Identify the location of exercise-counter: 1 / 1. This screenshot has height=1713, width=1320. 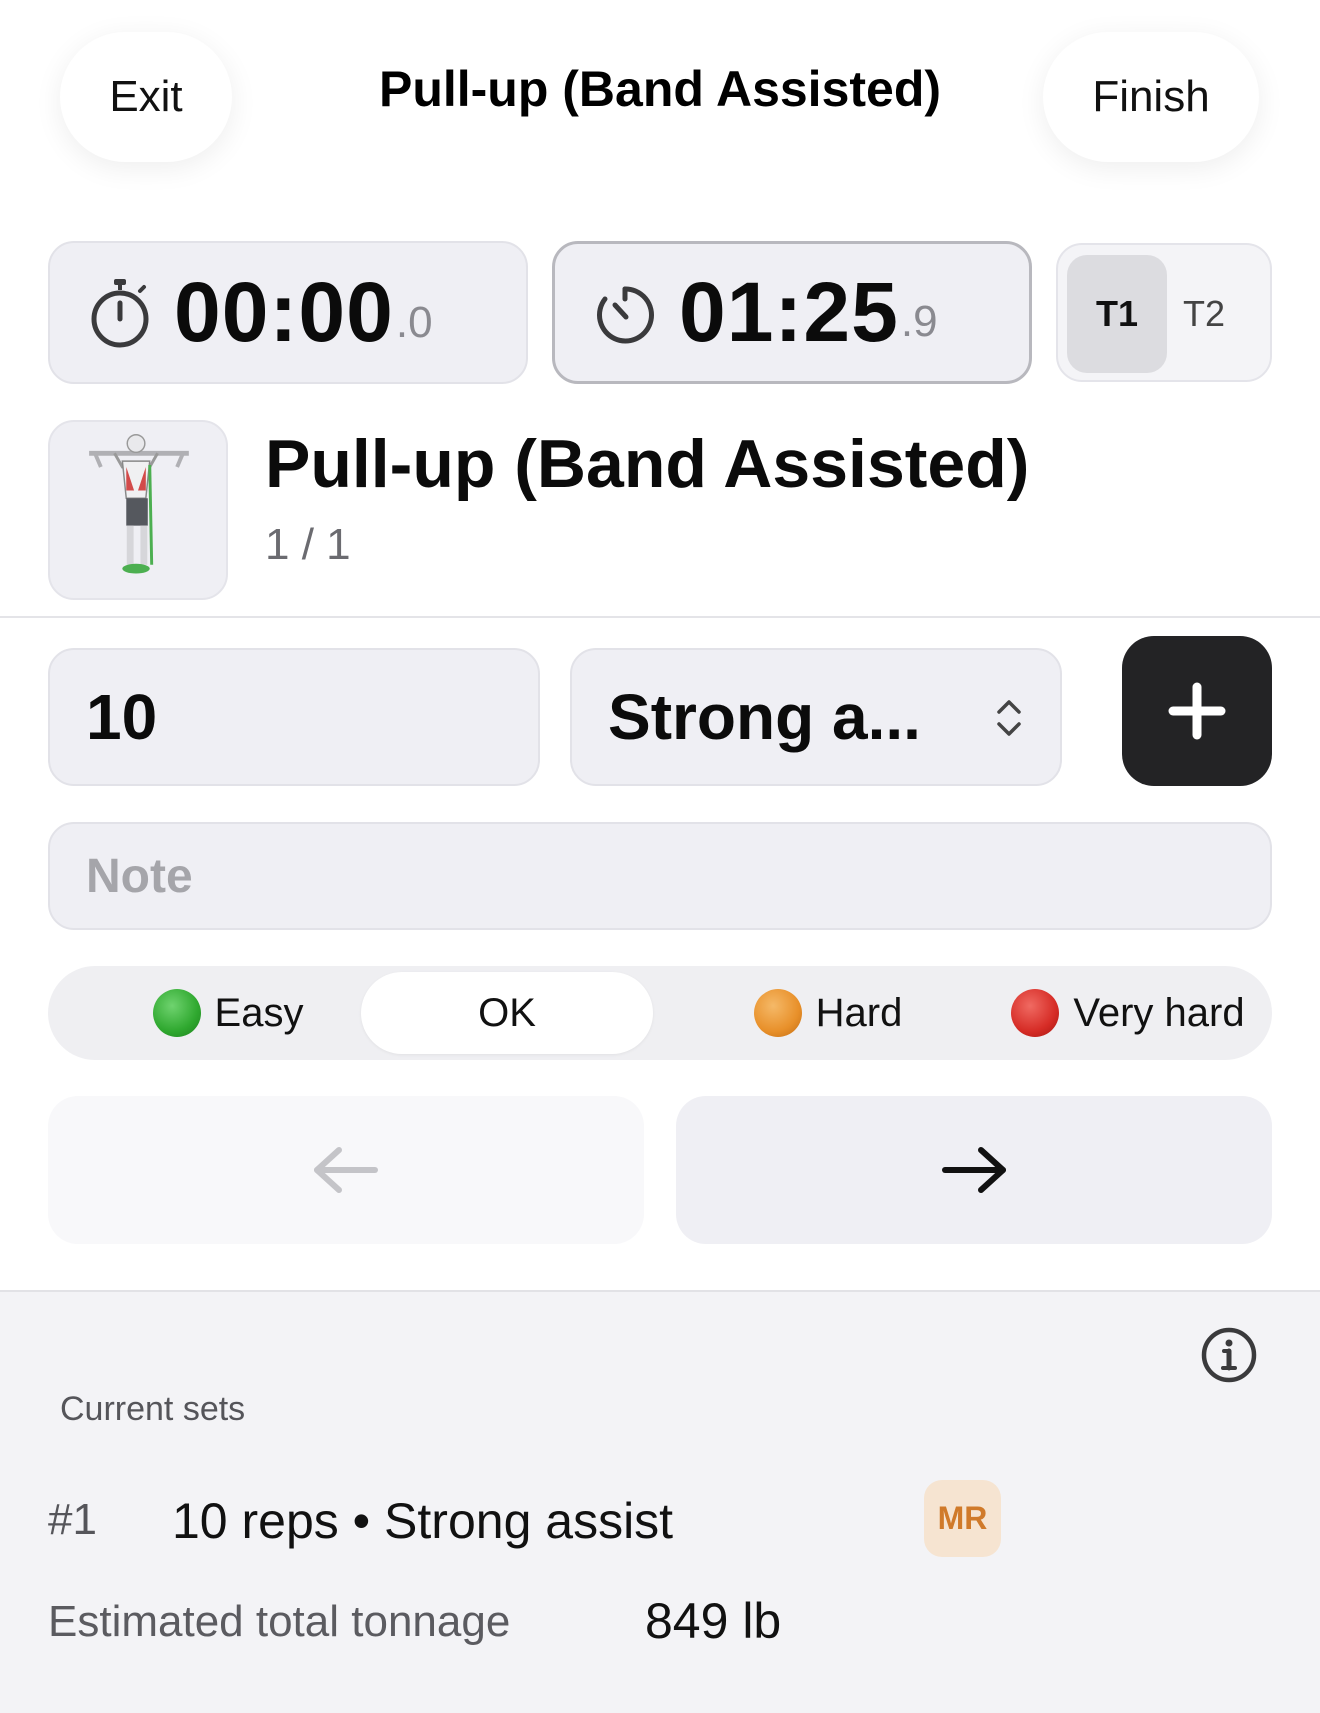
(308, 544).